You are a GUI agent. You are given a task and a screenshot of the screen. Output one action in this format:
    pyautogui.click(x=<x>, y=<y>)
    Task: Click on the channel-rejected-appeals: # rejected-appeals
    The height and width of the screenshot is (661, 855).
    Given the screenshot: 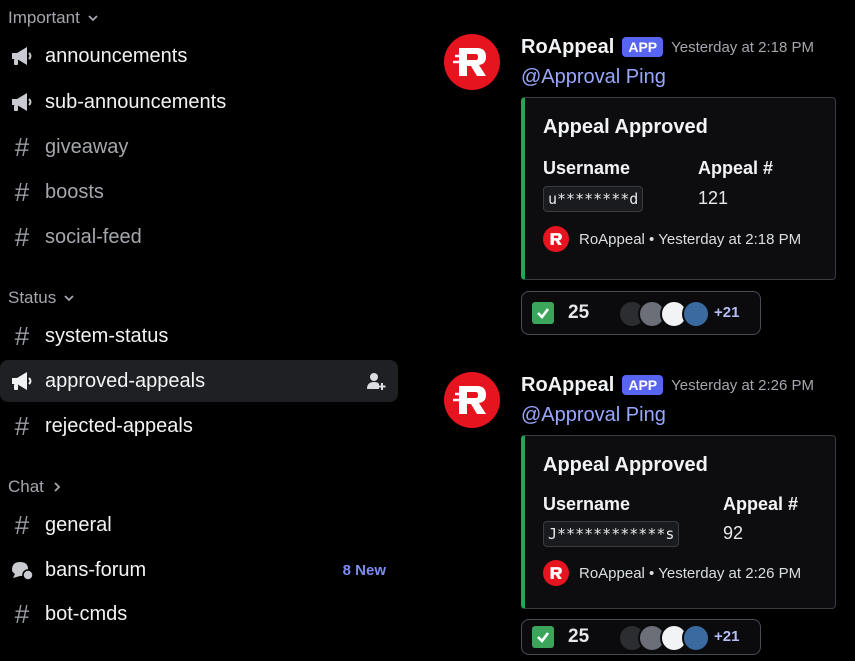 What is the action you would take?
    pyautogui.click(x=199, y=426)
    